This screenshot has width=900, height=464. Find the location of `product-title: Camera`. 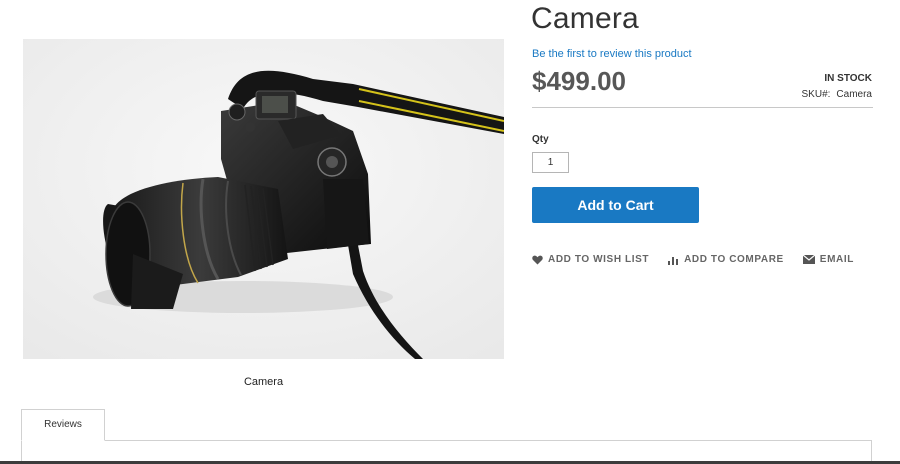

product-title: Camera is located at coordinates (585, 18).